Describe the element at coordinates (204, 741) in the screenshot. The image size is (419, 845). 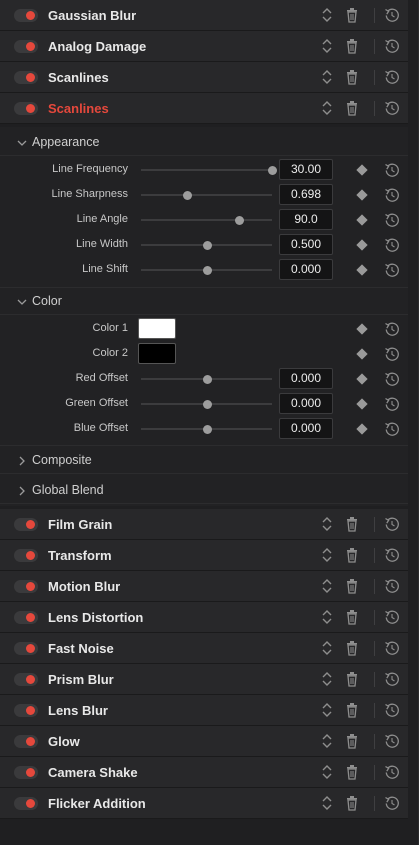
I see `effect-row: Glow` at that location.